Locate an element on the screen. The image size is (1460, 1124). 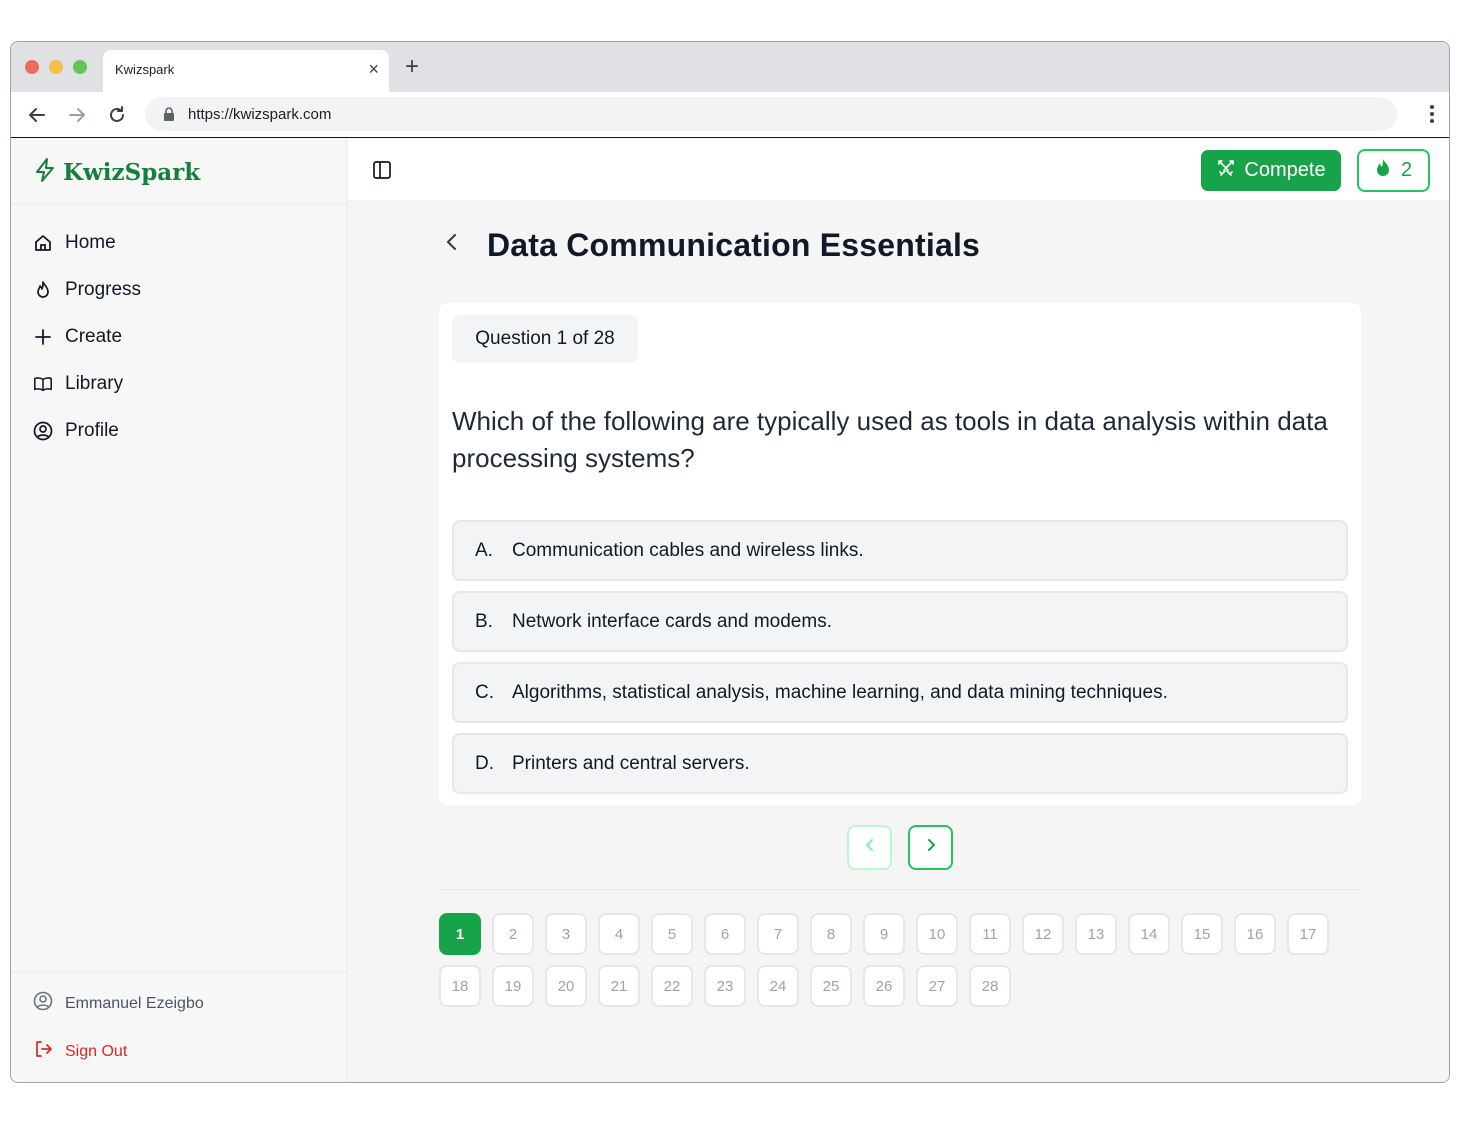
answer-option-d: D. Printers and central servers. is located at coordinates (900, 763).